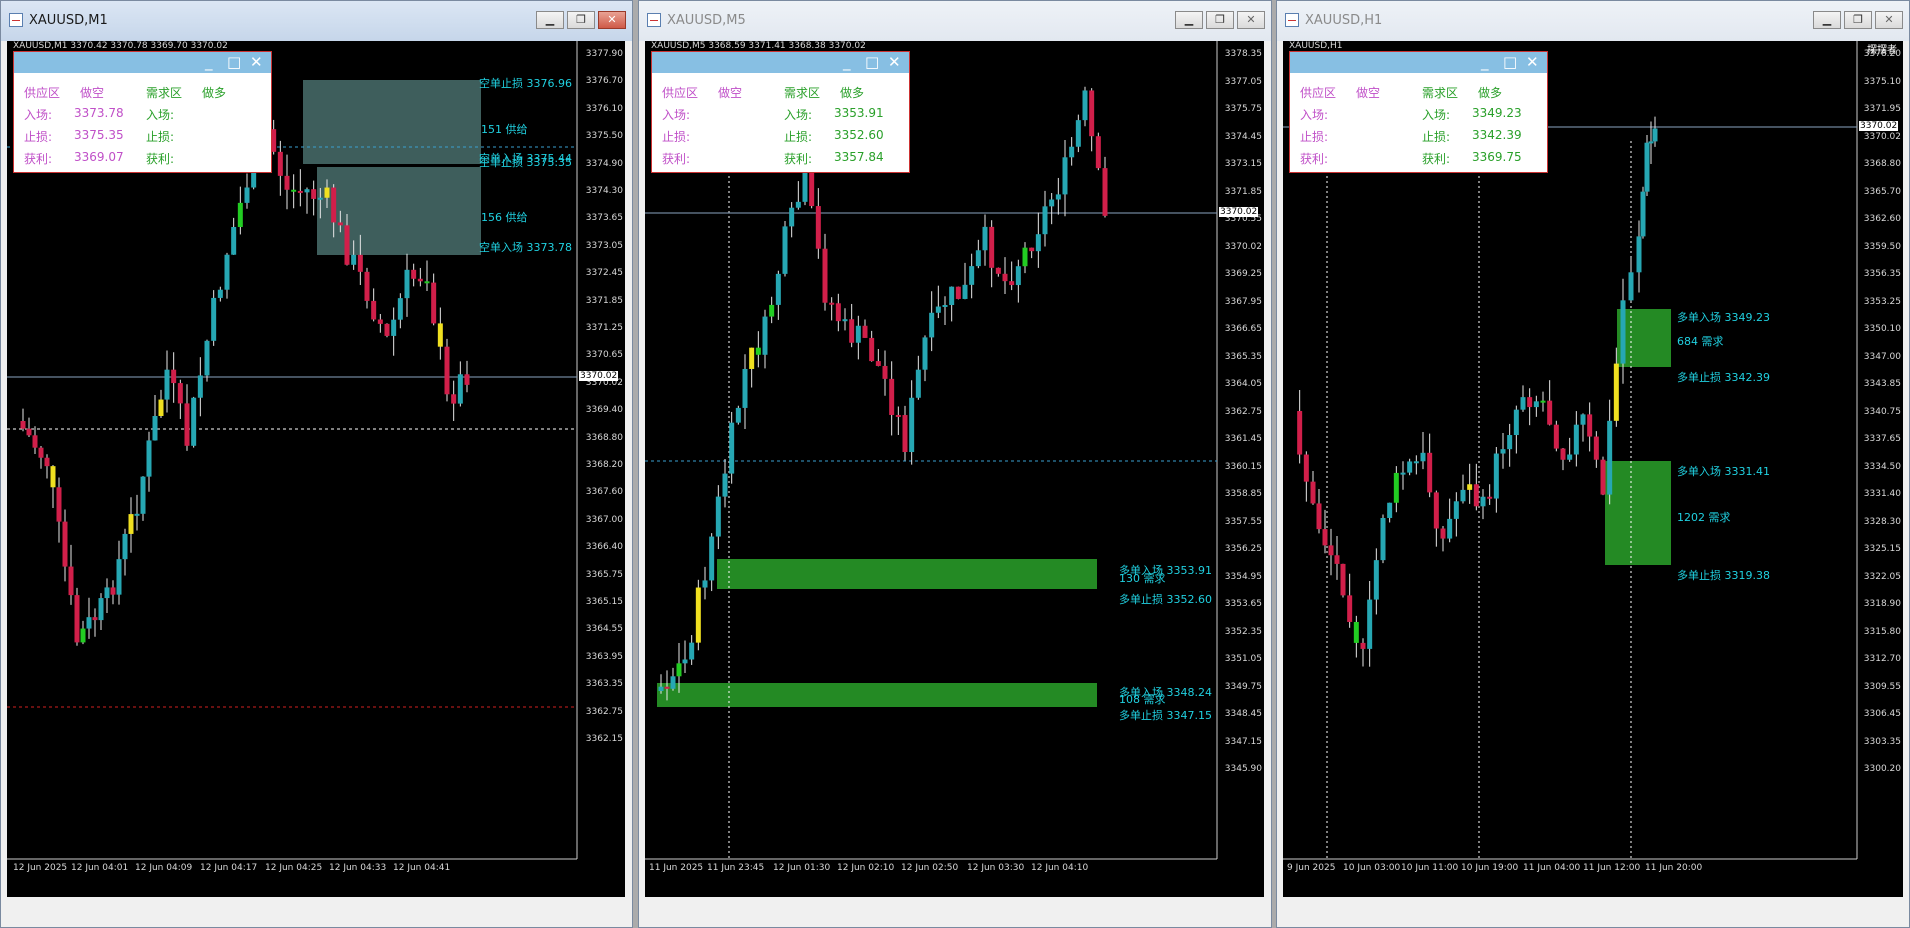 The image size is (1910, 928). What do you see at coordinates (1882, 714) in the screenshot?
I see `price-tick-label: 3306.45` at bounding box center [1882, 714].